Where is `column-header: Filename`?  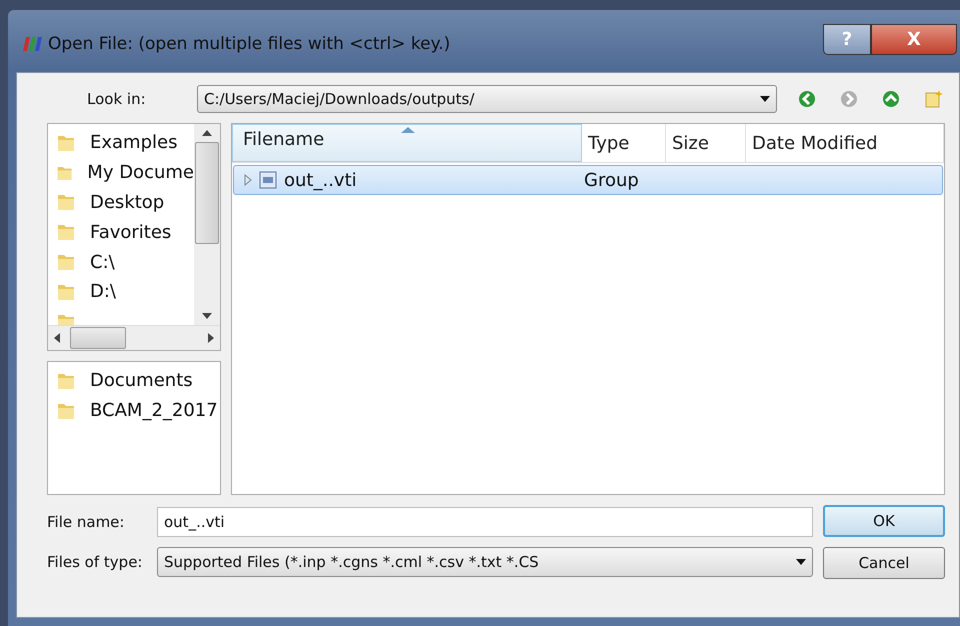
column-header: Filename is located at coordinates (407, 143).